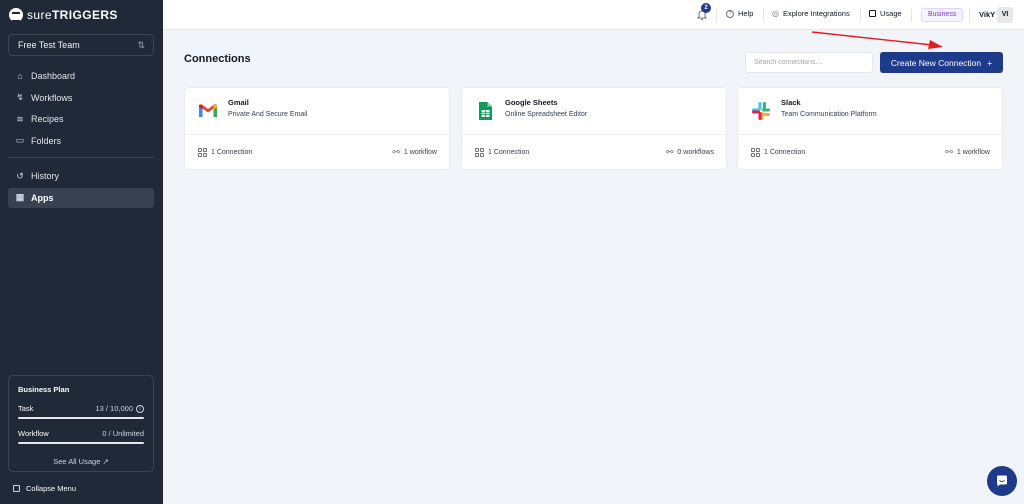 This screenshot has width=1024, height=504. What do you see at coordinates (53, 76) in the screenshot?
I see `nav-label: Dashboard` at bounding box center [53, 76].